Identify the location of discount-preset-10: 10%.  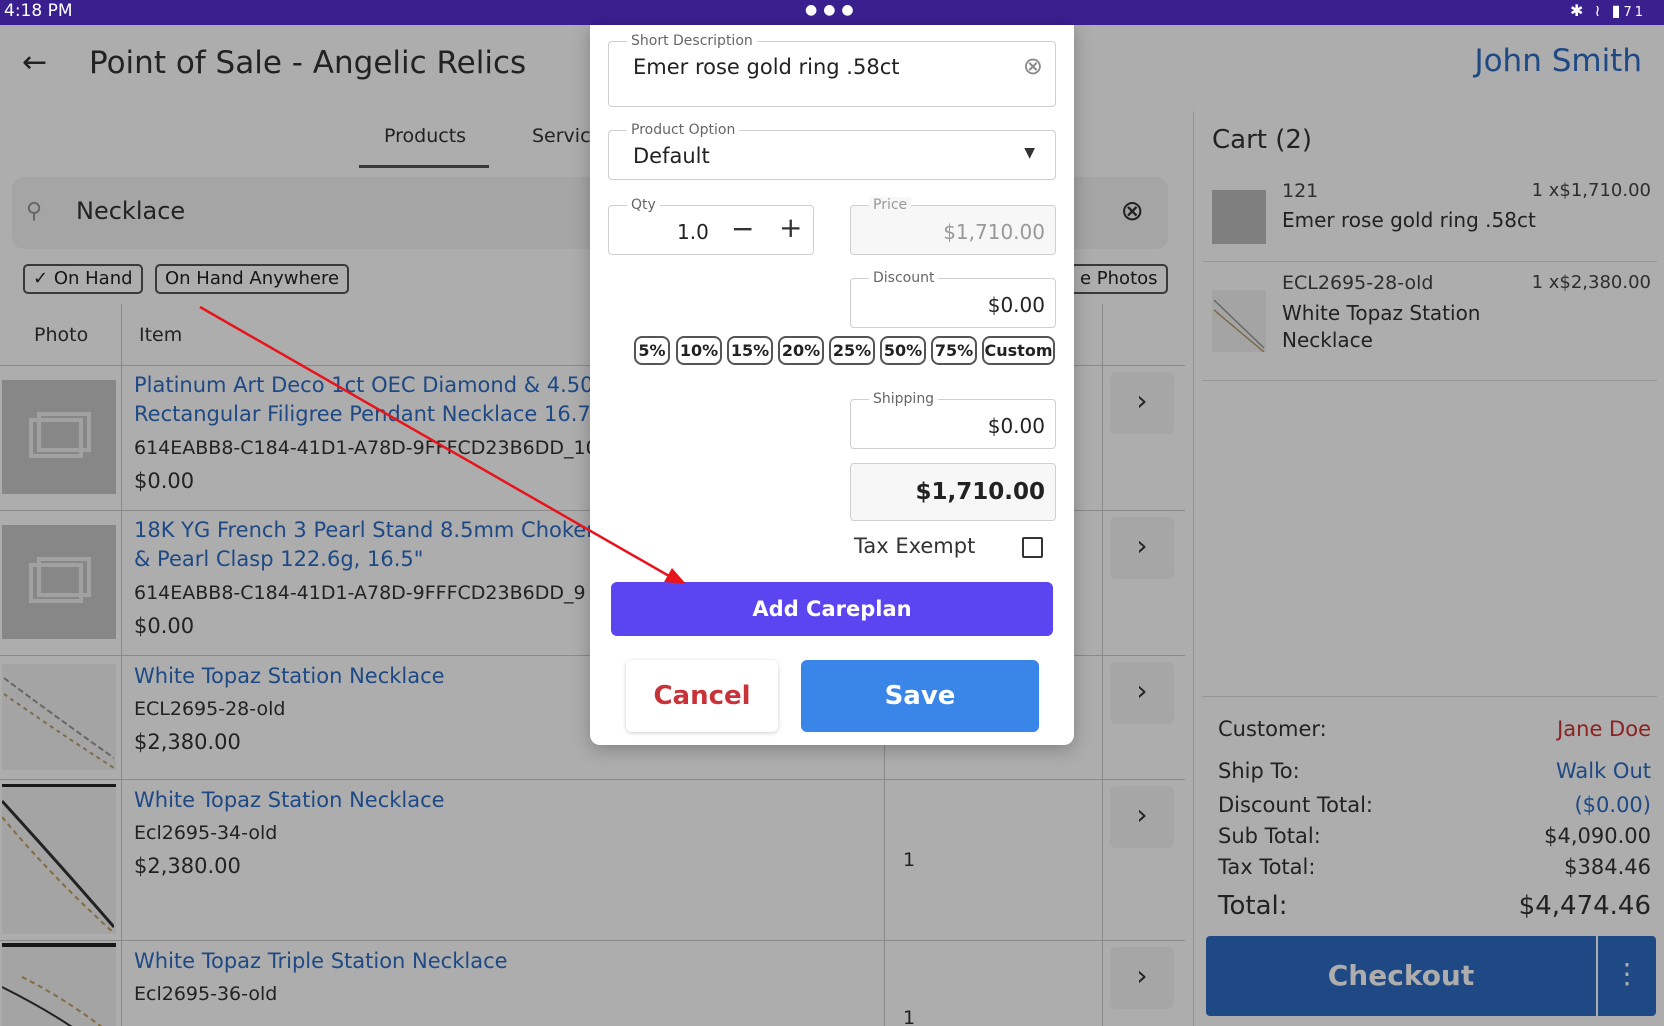
(699, 350).